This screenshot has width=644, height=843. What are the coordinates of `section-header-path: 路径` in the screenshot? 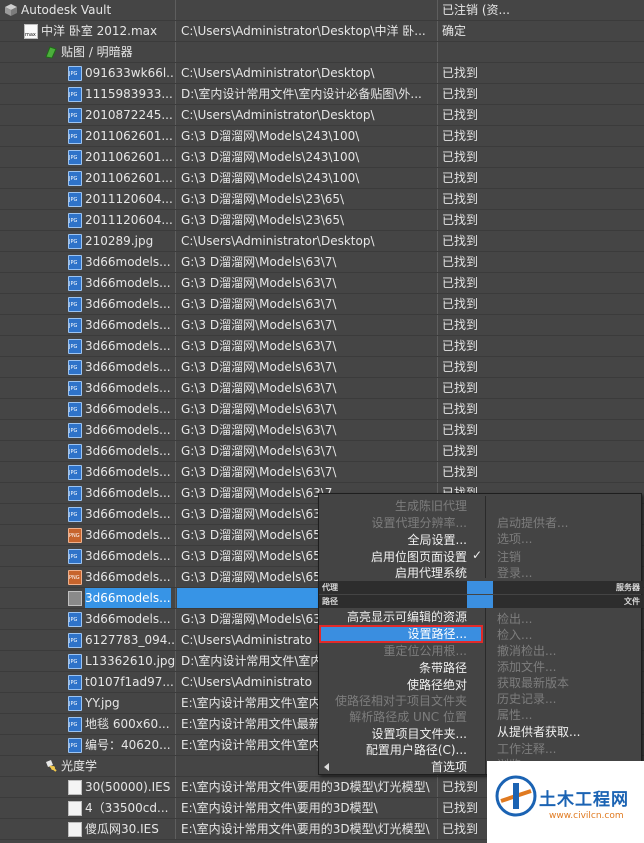 It's located at (393, 601).